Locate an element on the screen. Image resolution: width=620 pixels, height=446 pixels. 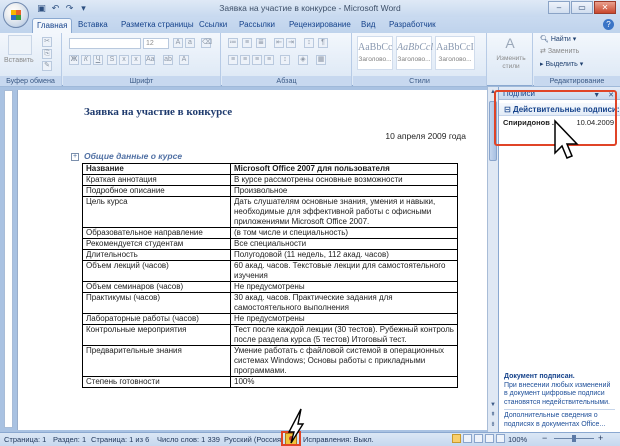
field-value-cell: Все специальности is located at coordinates (344, 244).